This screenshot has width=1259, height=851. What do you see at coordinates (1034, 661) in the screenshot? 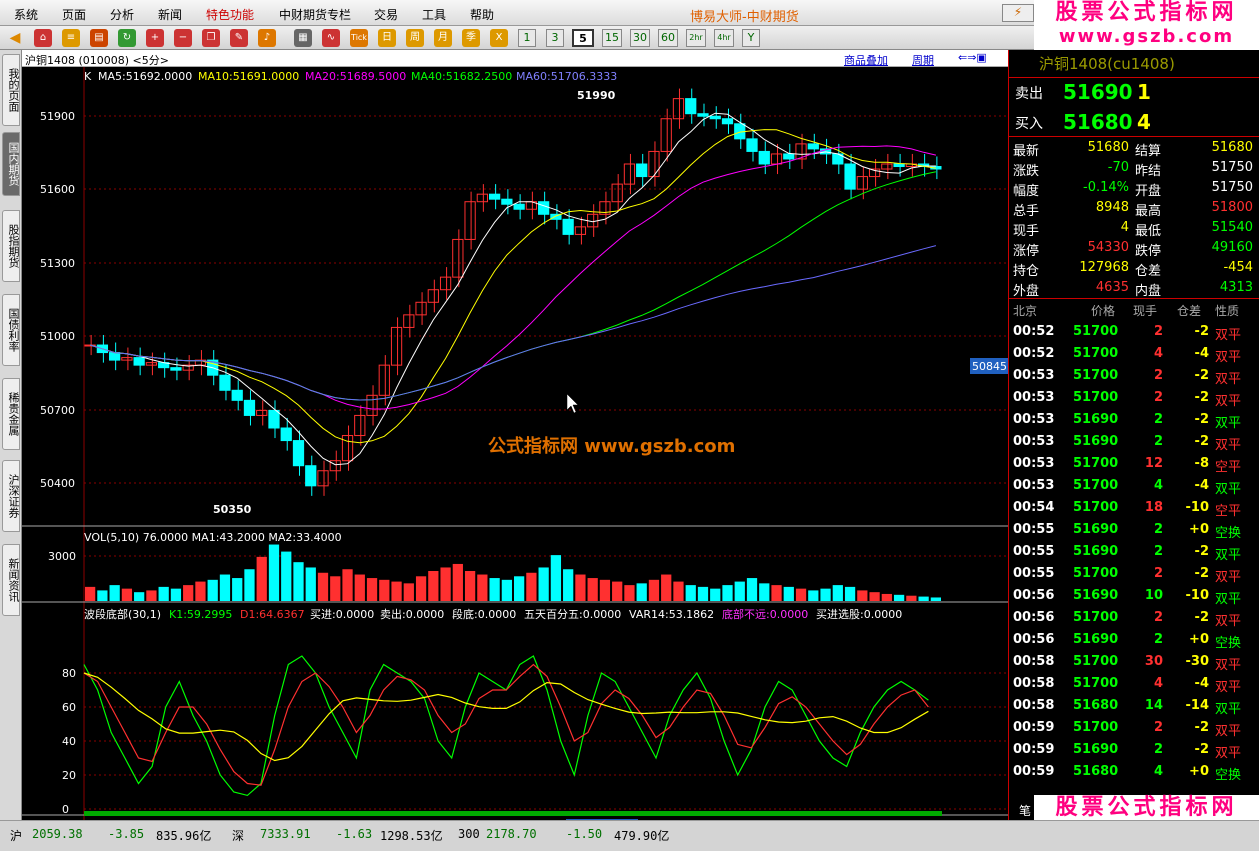
I see `tick-time: 00:58` at bounding box center [1034, 661].